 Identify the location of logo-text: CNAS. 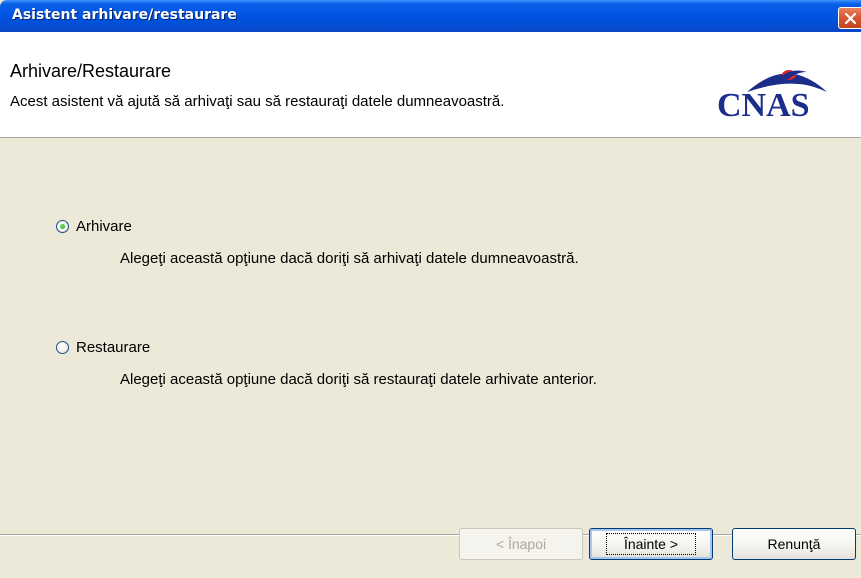
(763, 105).